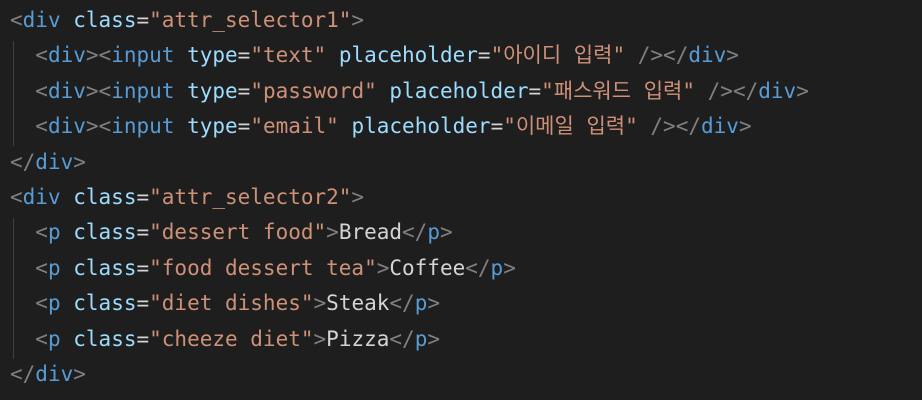  What do you see at coordinates (370, 232) in the screenshot?
I see `text-token: Bread` at bounding box center [370, 232].